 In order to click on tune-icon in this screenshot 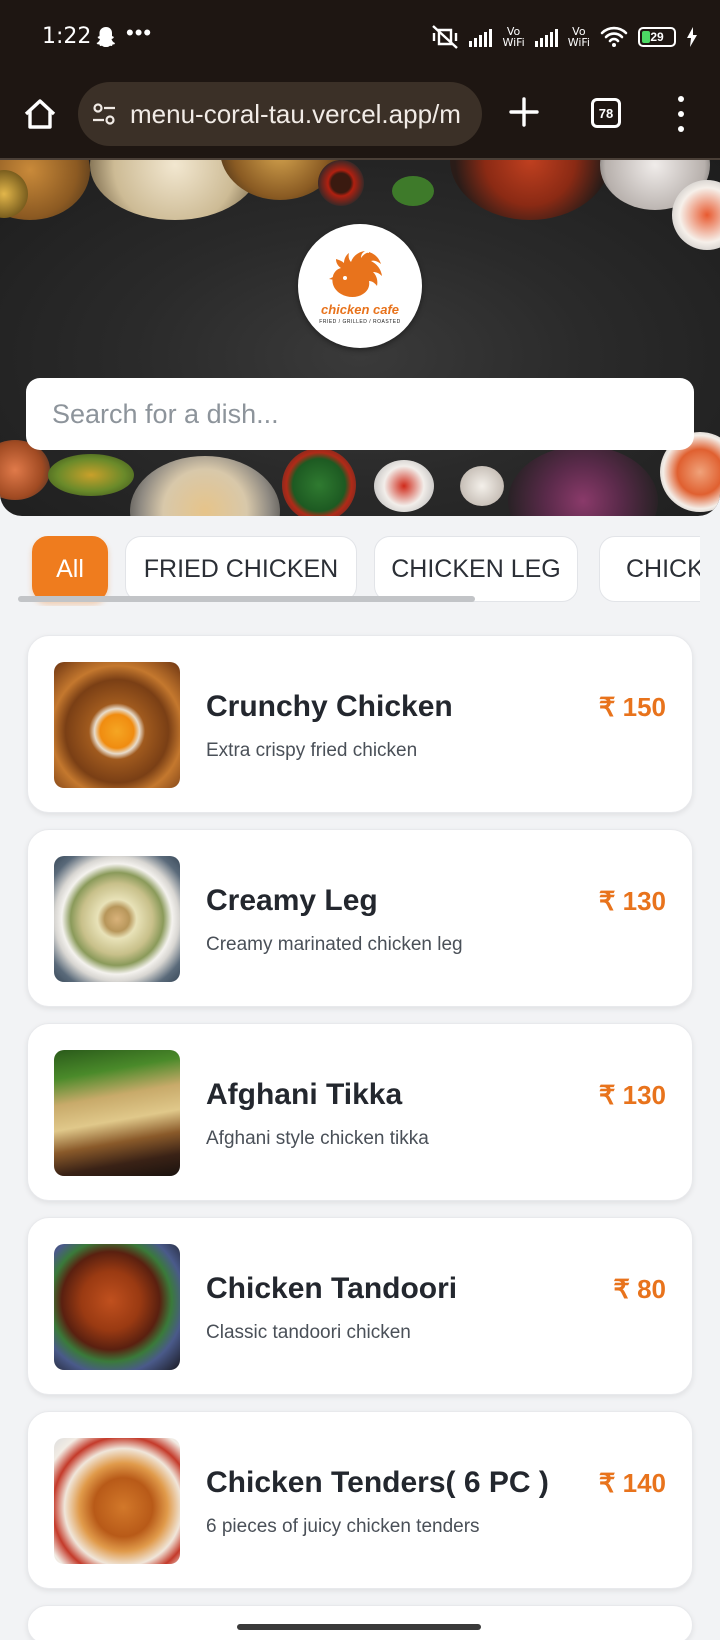, I will do `click(104, 114)`.